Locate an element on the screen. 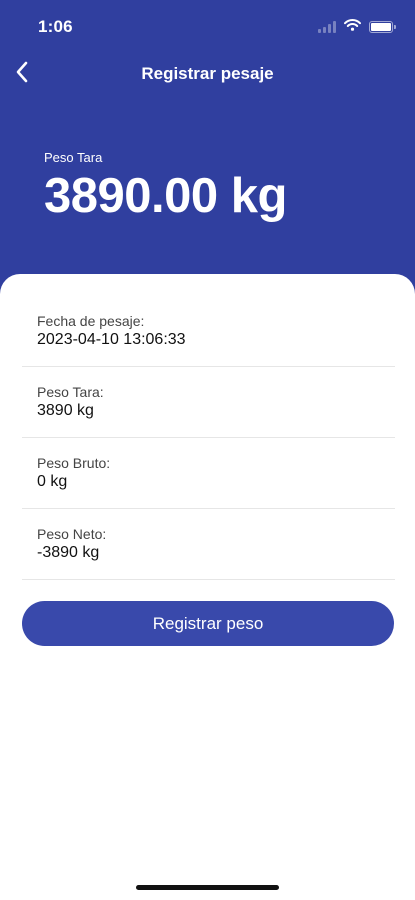 This screenshot has width=415, height=900. tare-summary: Peso Tara 3890.00 kg is located at coordinates (165, 186).